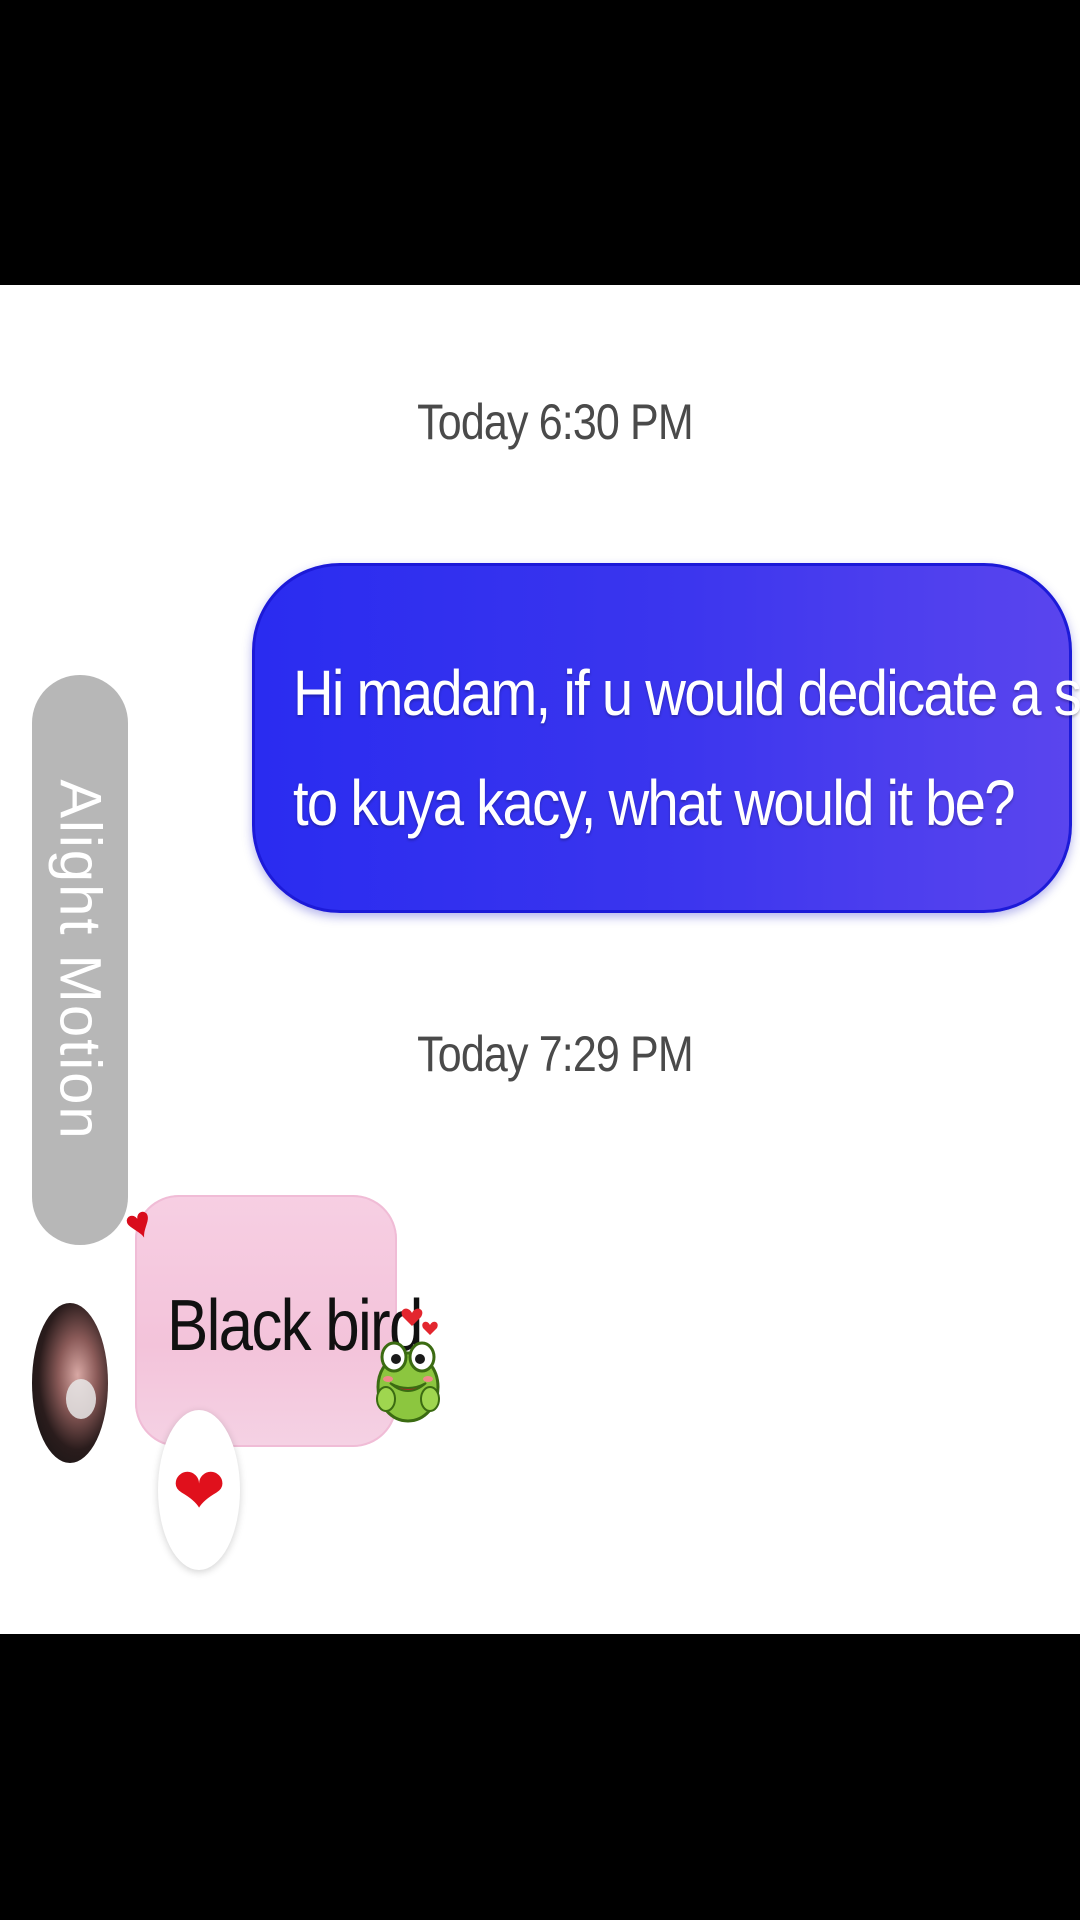 This screenshot has width=1080, height=1920. What do you see at coordinates (555, 1054) in the screenshot?
I see `timestamp: Today 7:29 PM` at bounding box center [555, 1054].